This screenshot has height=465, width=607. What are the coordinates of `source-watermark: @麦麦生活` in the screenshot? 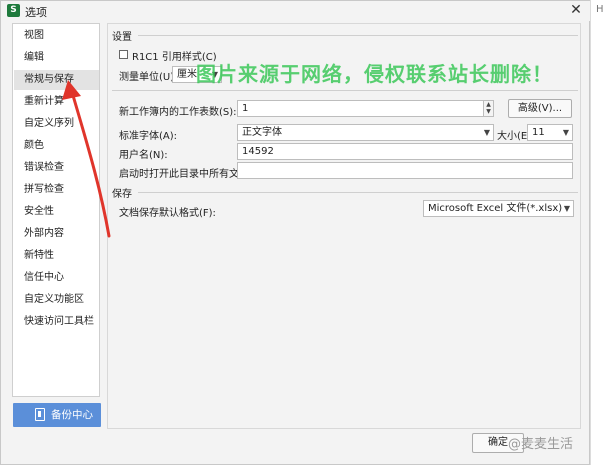 It's located at (541, 444).